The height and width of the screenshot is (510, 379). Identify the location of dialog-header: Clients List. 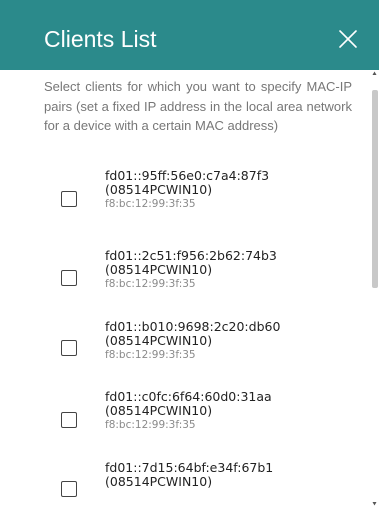
(189, 35).